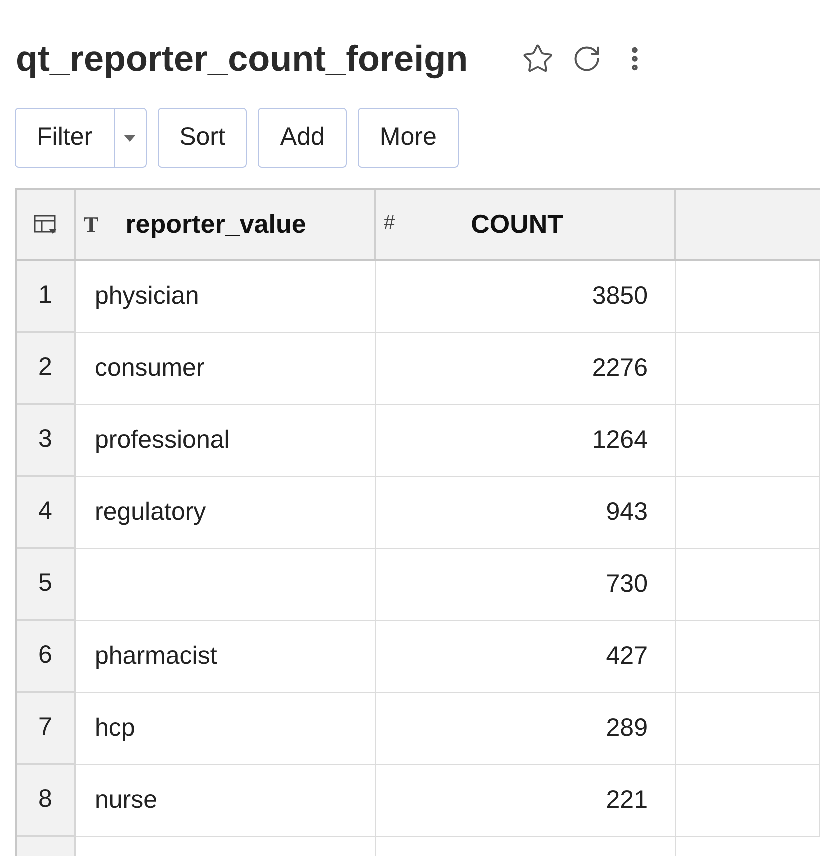 This screenshot has height=856, width=820. Describe the element at coordinates (226, 657) in the screenshot. I see `table-cell: pharmacist` at that location.